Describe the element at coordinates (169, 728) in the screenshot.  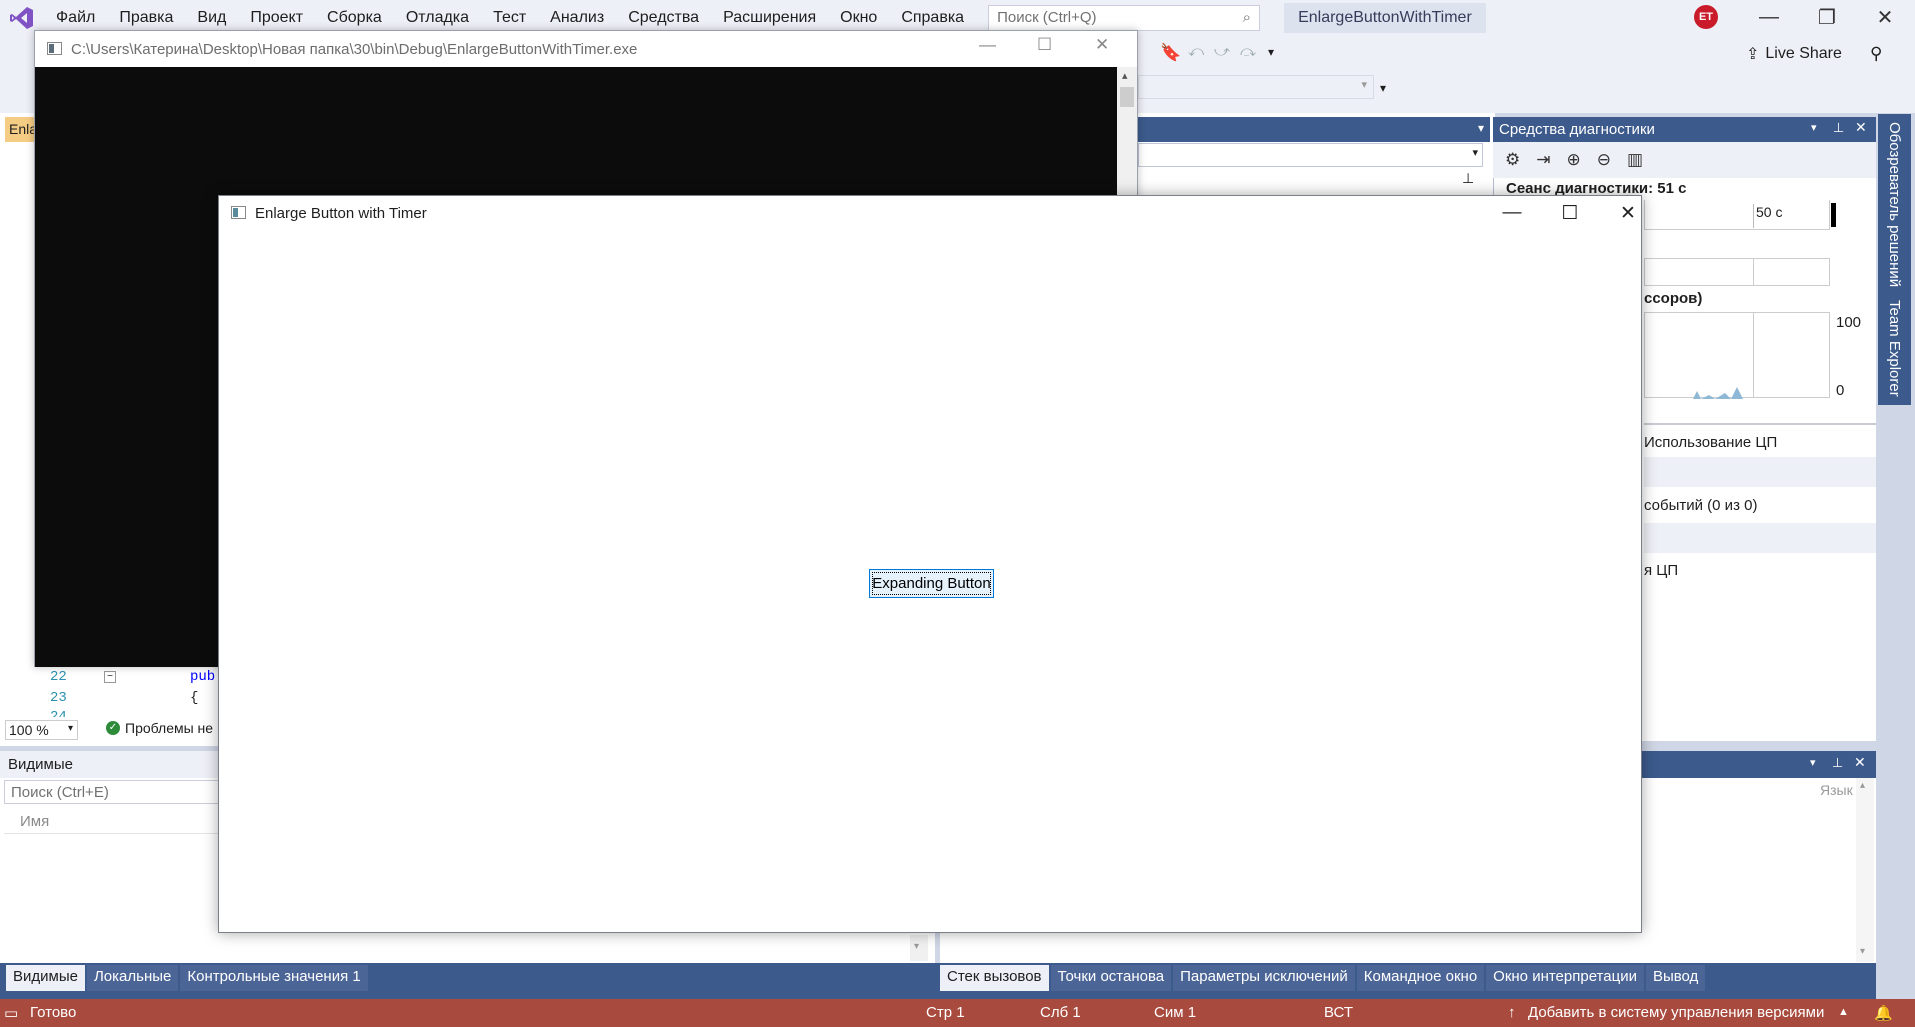
I see `issues-label: Проблемы не` at that location.